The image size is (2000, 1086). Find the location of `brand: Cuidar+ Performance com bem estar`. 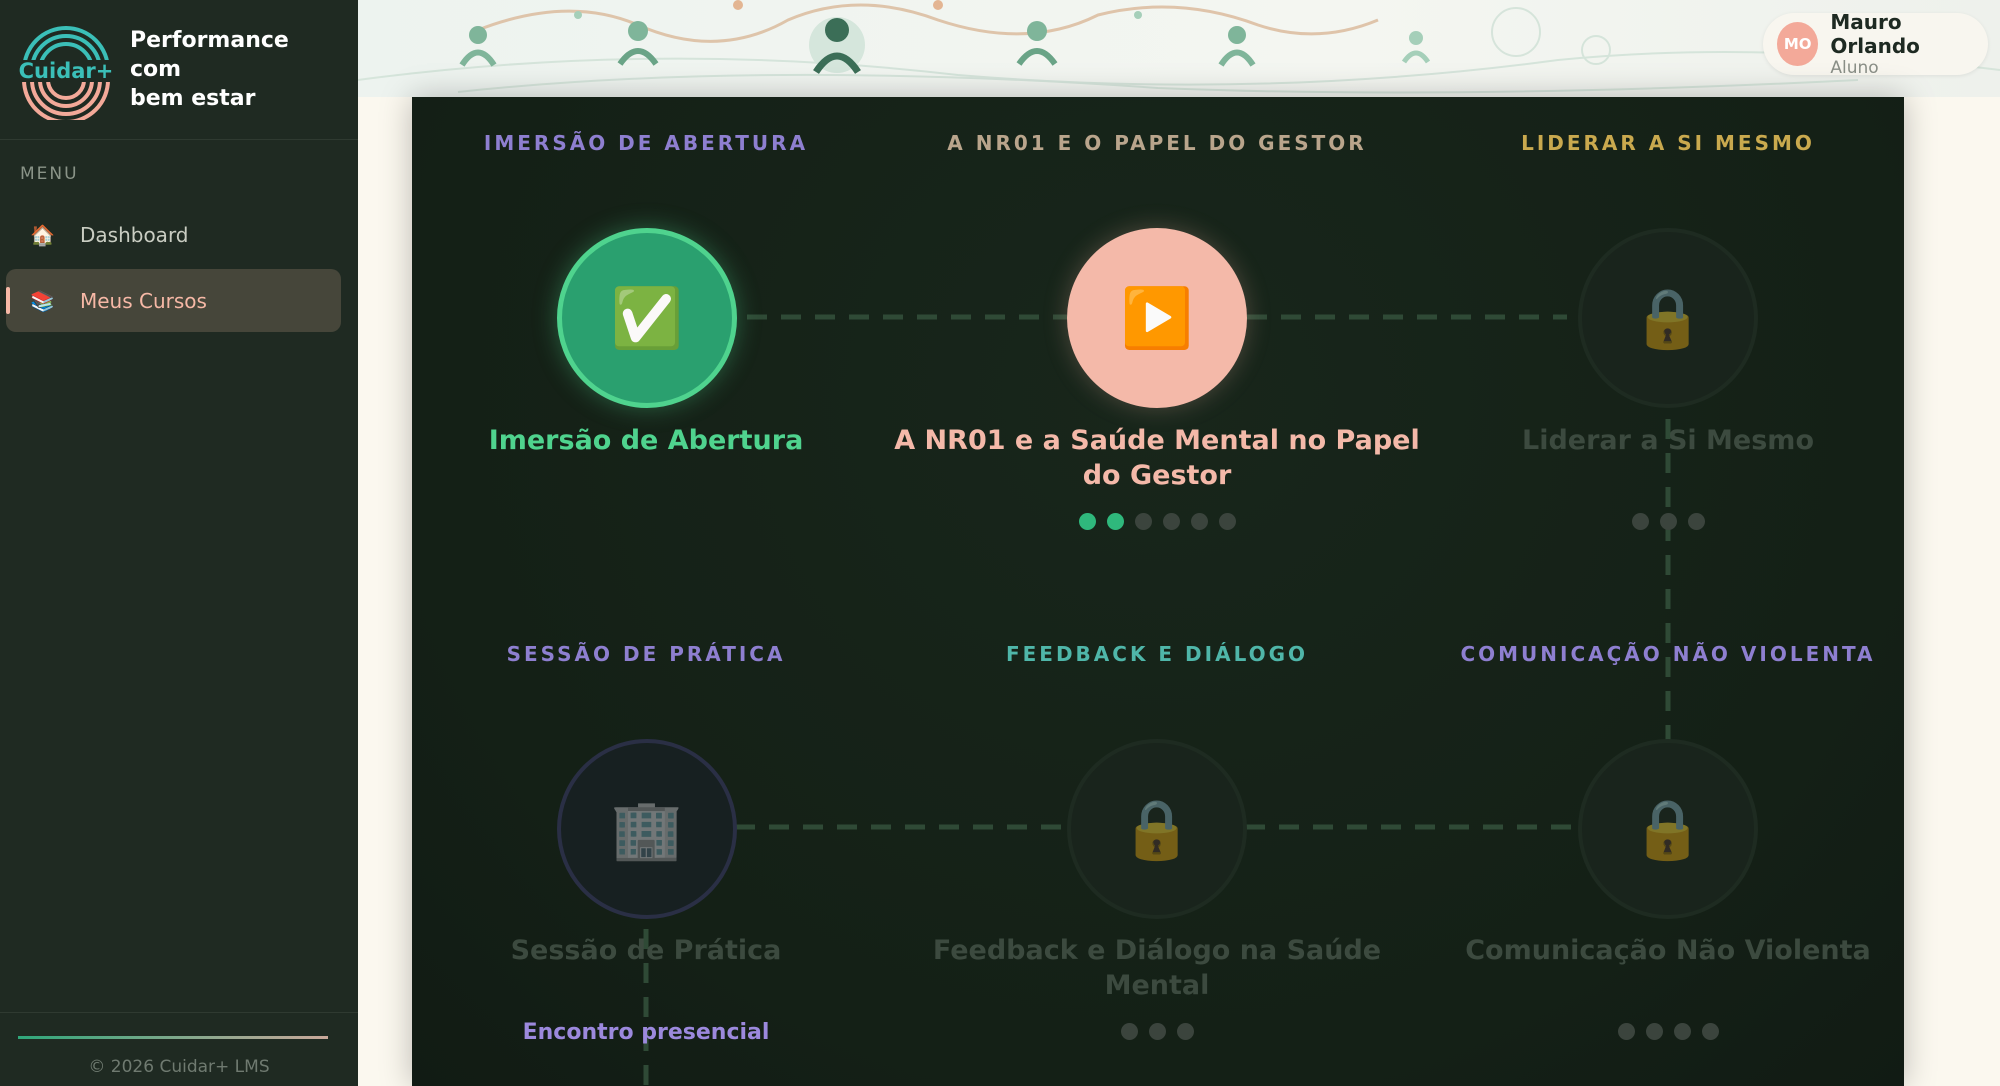

brand: Cuidar+ Performance com bem estar is located at coordinates (179, 70).